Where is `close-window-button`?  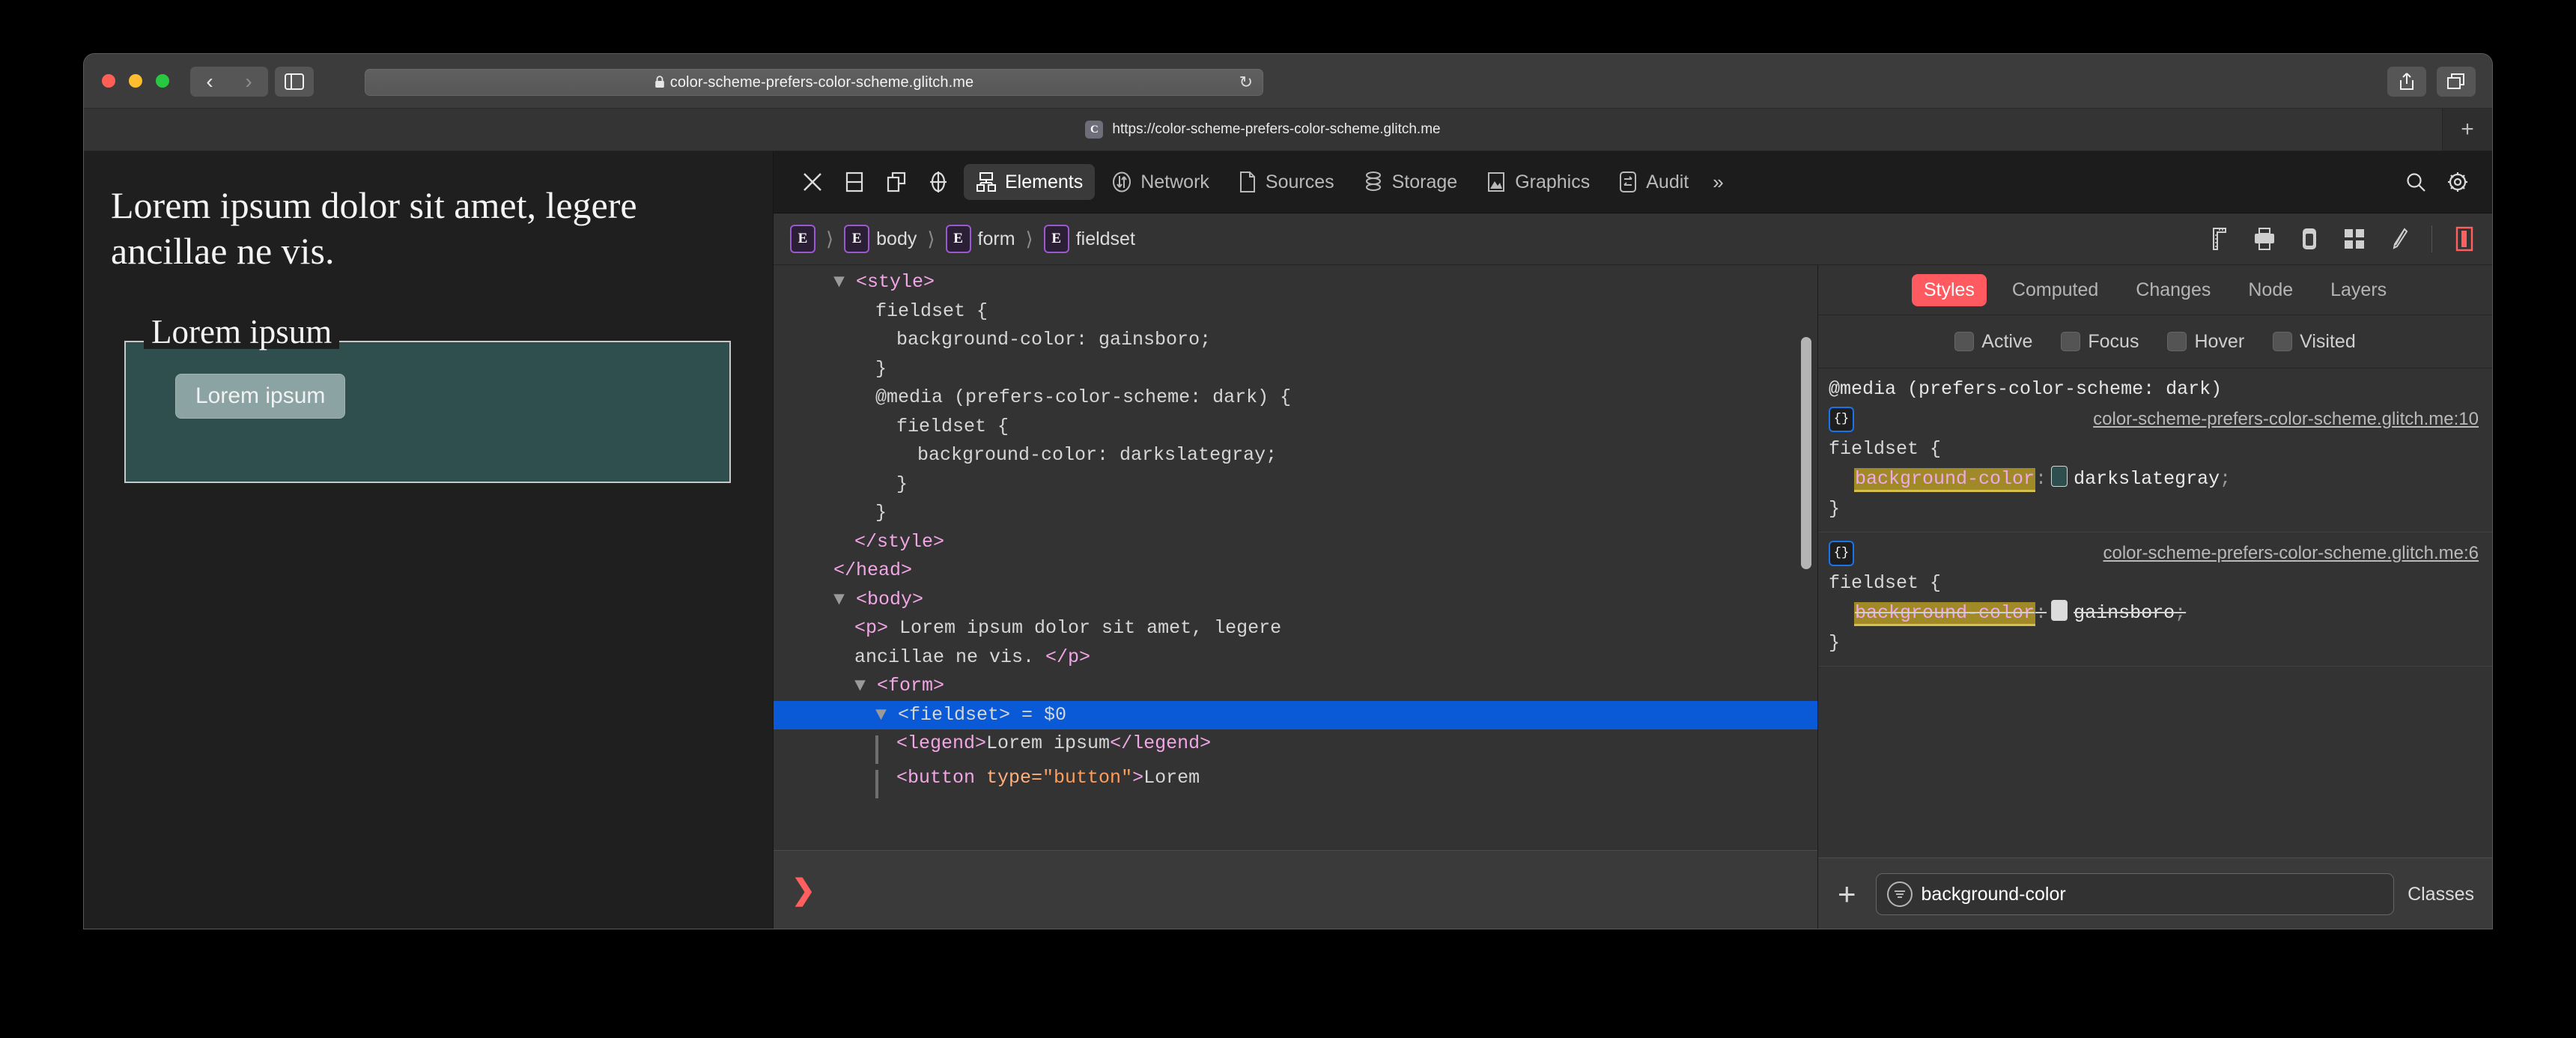
close-window-button is located at coordinates (108, 81).